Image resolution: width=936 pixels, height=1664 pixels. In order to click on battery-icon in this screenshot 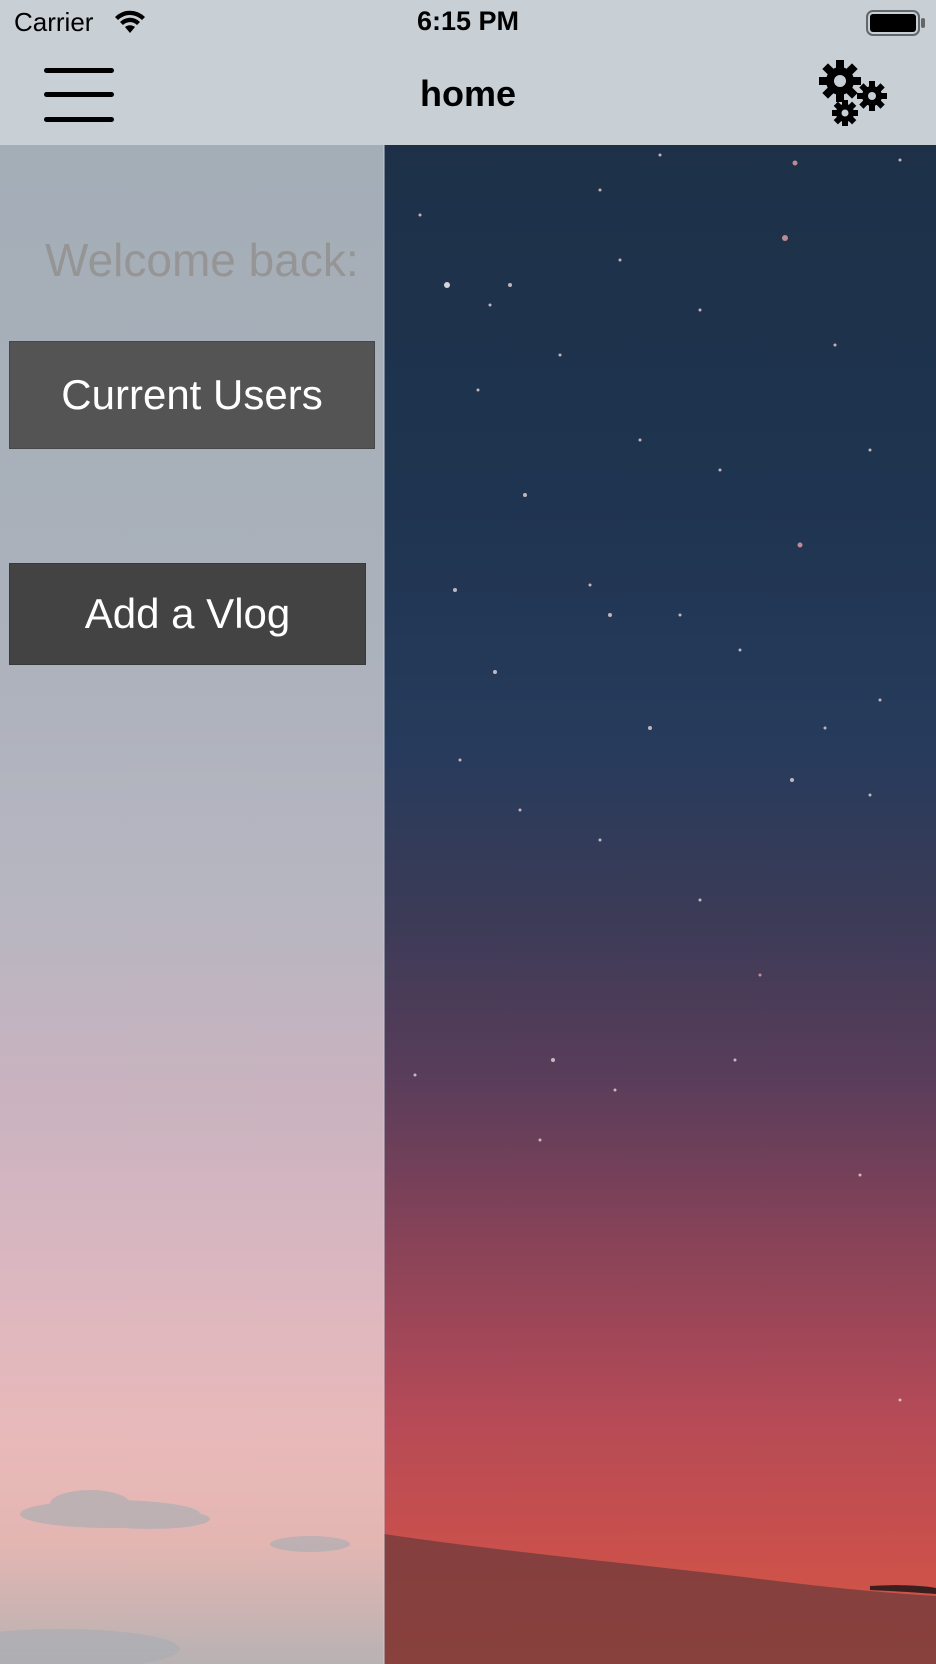, I will do `click(895, 23)`.